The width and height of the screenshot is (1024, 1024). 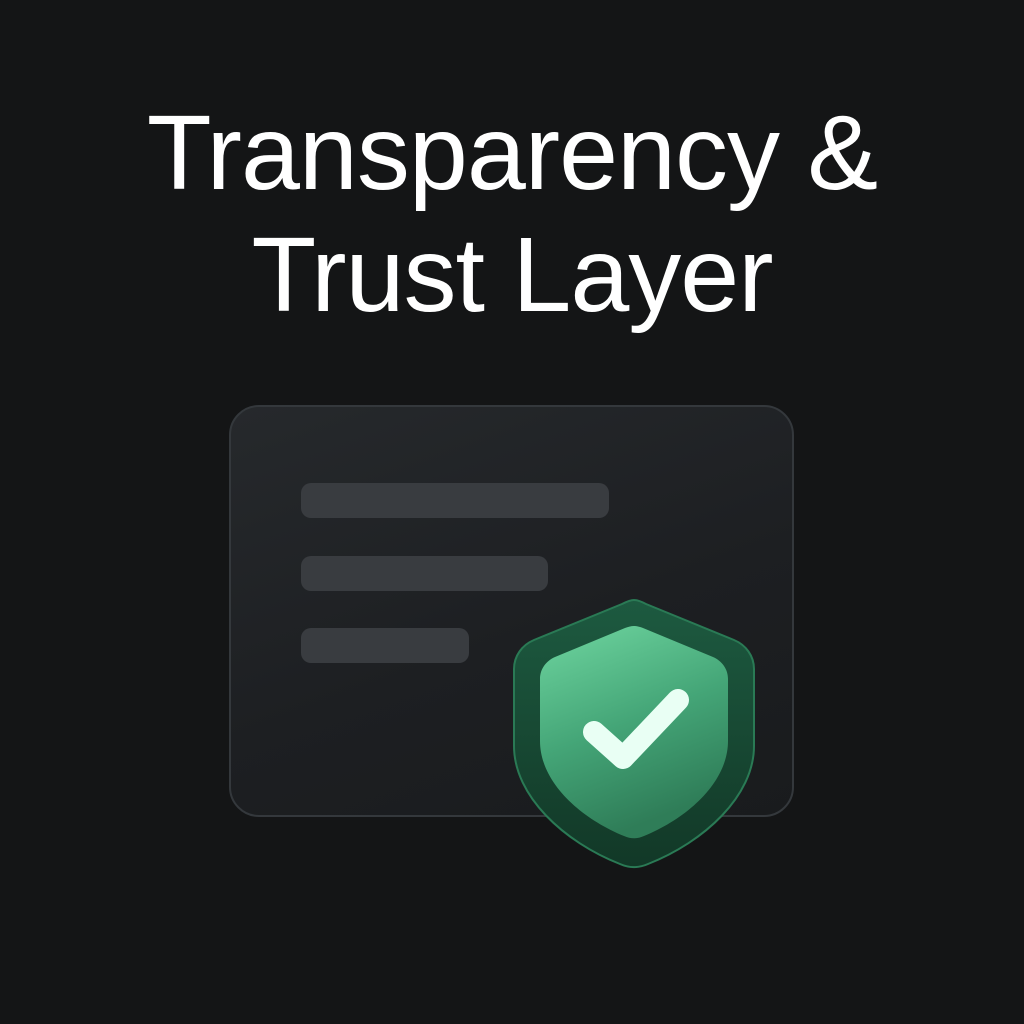 What do you see at coordinates (512, 275) in the screenshot?
I see `title-line-2: Trust Layer` at bounding box center [512, 275].